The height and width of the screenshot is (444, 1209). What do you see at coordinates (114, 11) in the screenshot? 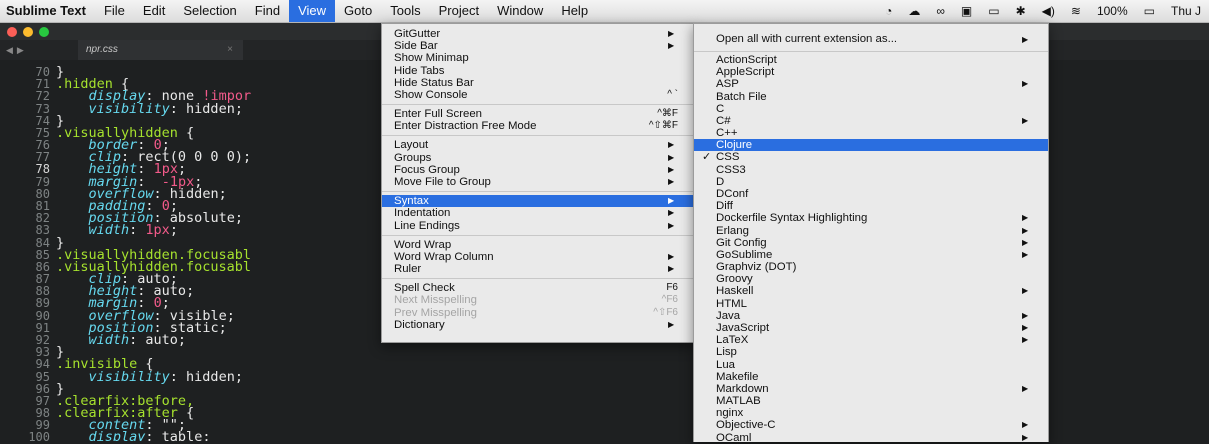
I see `menu-file: File` at bounding box center [114, 11].